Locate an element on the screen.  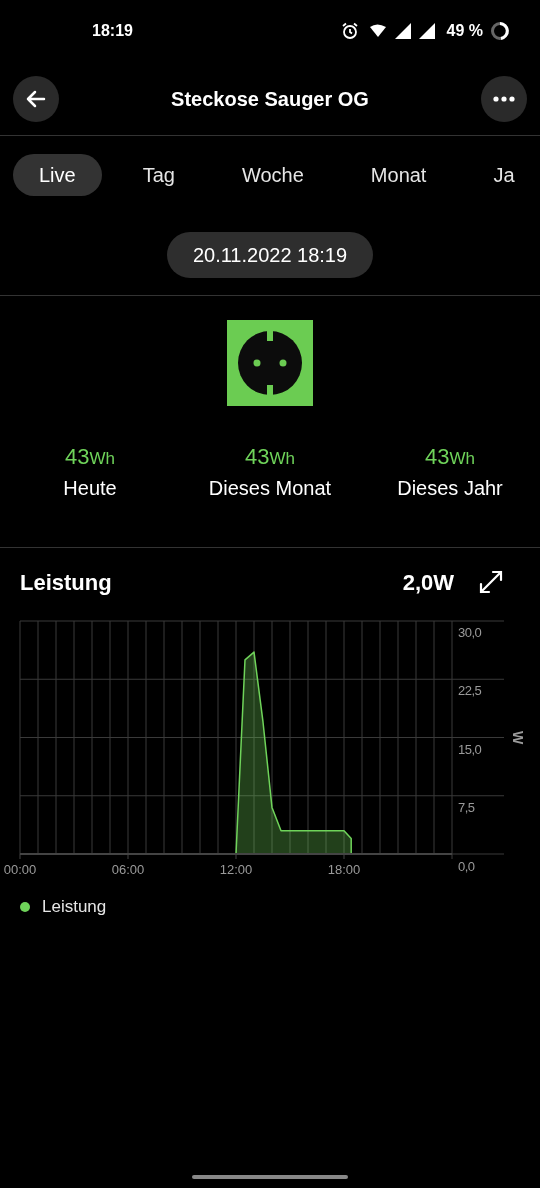
period-tab: Tag is located at coordinates (158, 175).